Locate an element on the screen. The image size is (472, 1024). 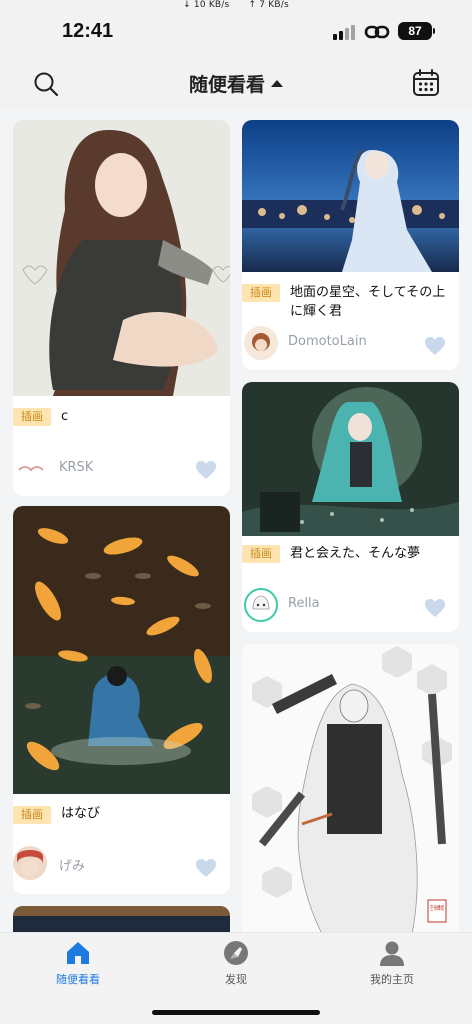
caret-up-icon is located at coordinates (277, 83).